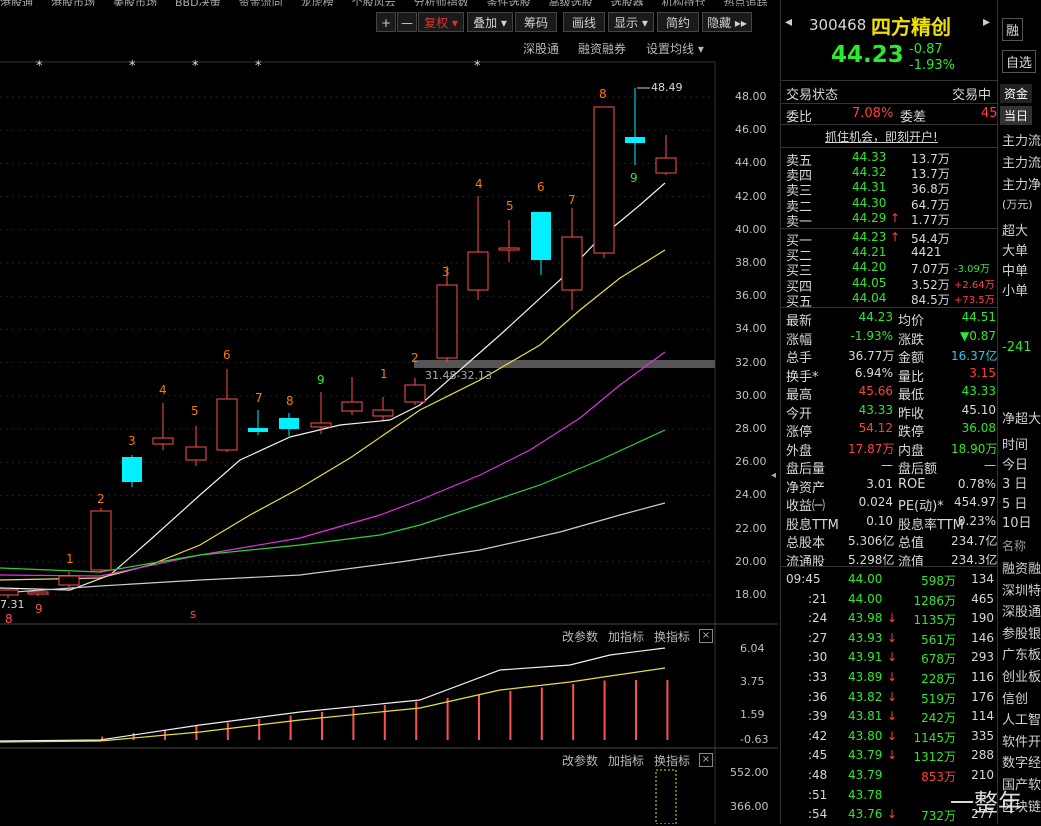  I want to click on time-period-option: 今日, so click(1015, 463).